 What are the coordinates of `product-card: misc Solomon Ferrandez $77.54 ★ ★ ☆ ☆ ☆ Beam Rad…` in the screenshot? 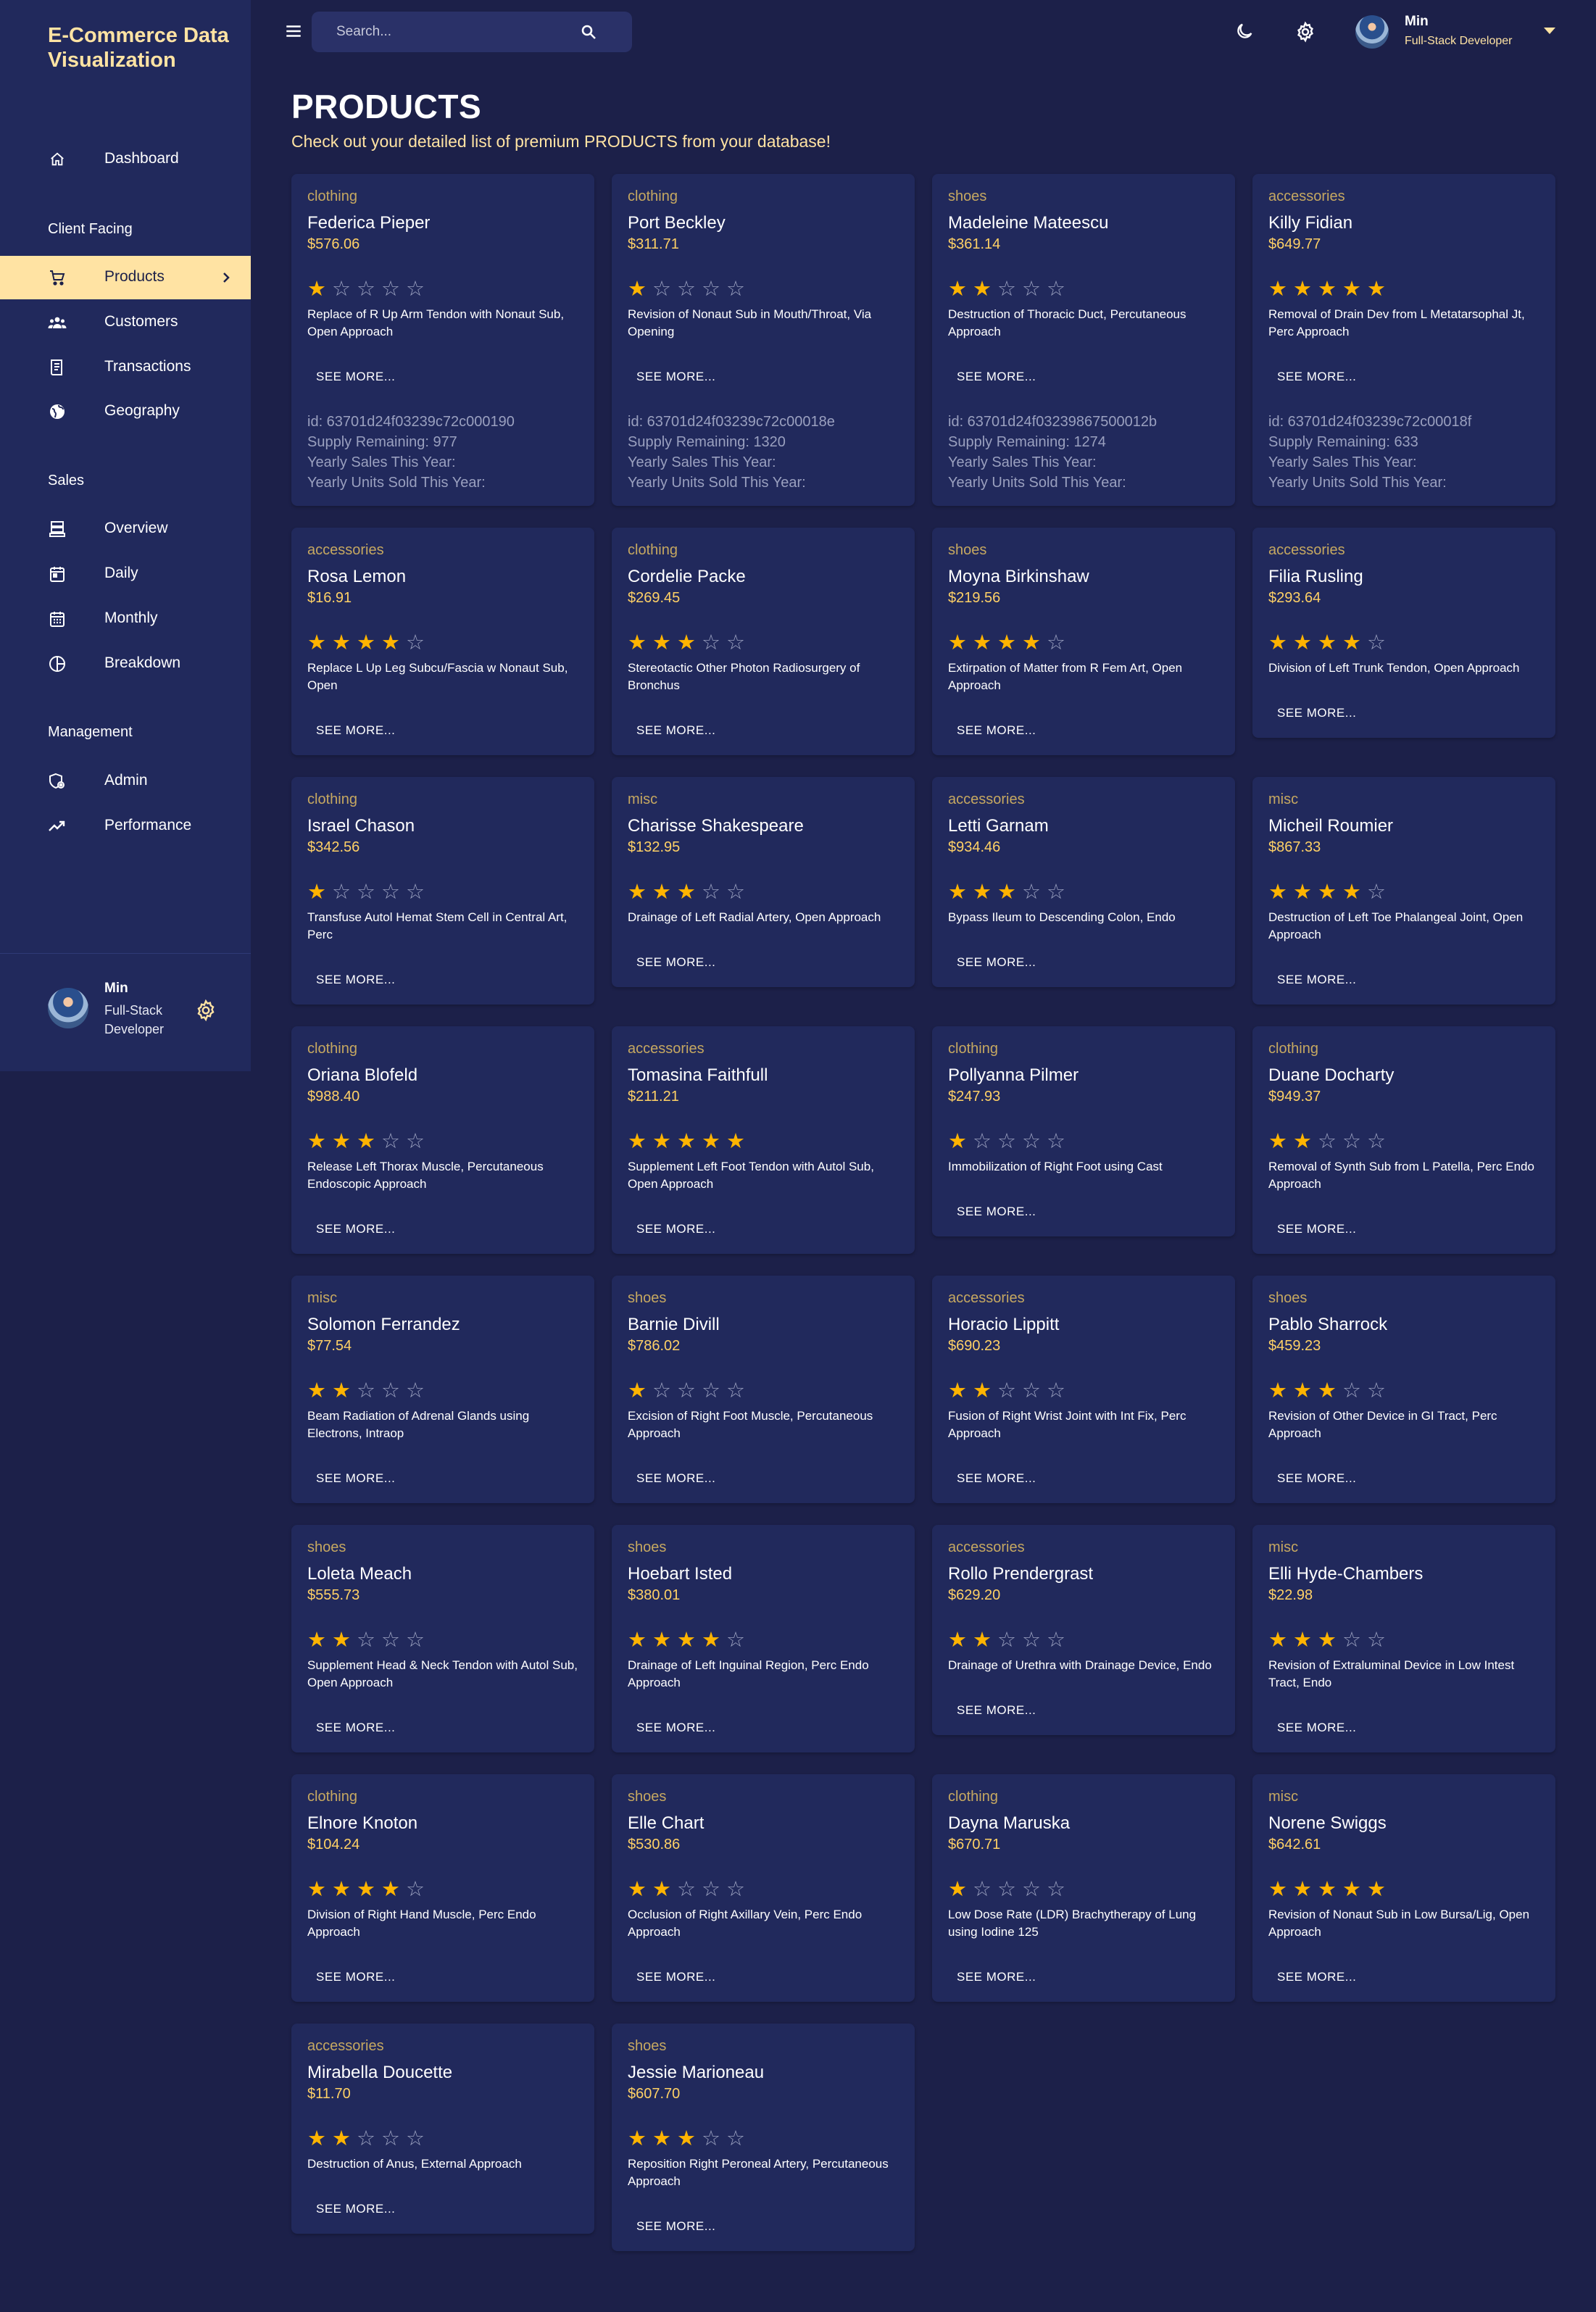 It's located at (442, 1389).